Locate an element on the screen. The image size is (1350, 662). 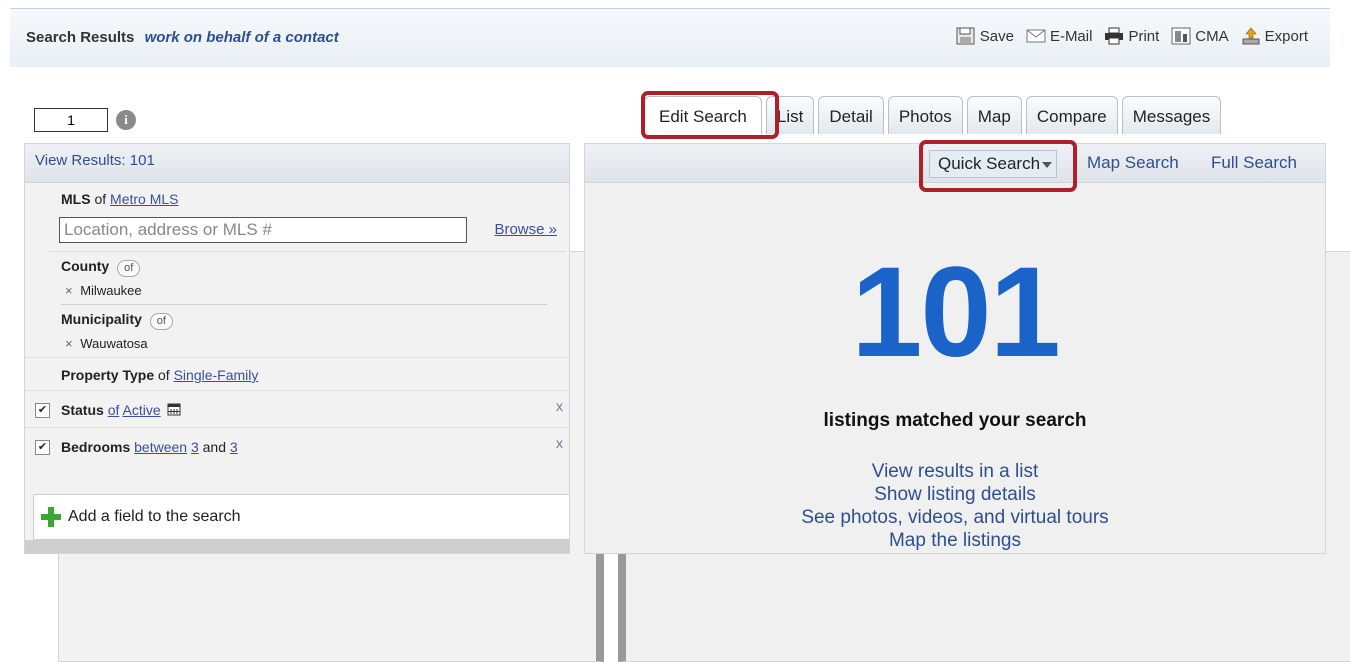
status-of-link: of is located at coordinates (114, 410).